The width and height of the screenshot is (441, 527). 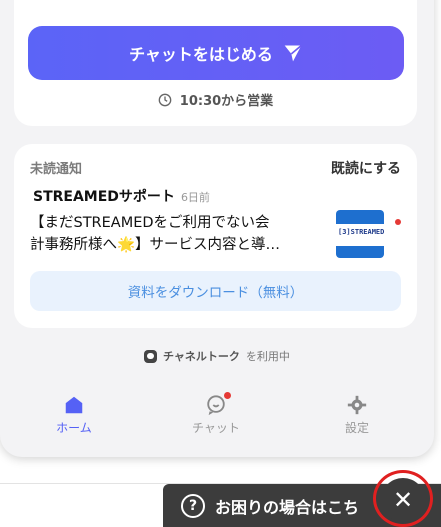 I want to click on tab-home-label: ホーム, so click(x=74, y=428).